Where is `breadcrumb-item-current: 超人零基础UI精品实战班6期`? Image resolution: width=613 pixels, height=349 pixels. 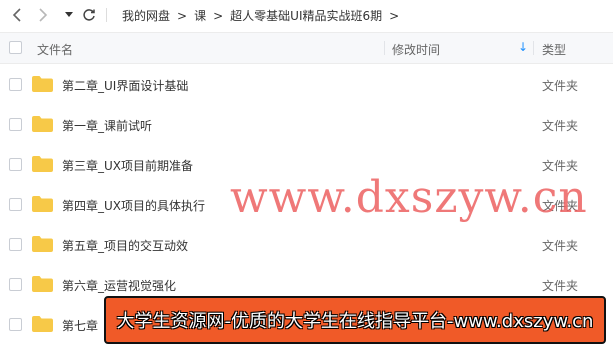 breadcrumb-item-current: 超人零基础UI精品实战班6期 is located at coordinates (306, 15).